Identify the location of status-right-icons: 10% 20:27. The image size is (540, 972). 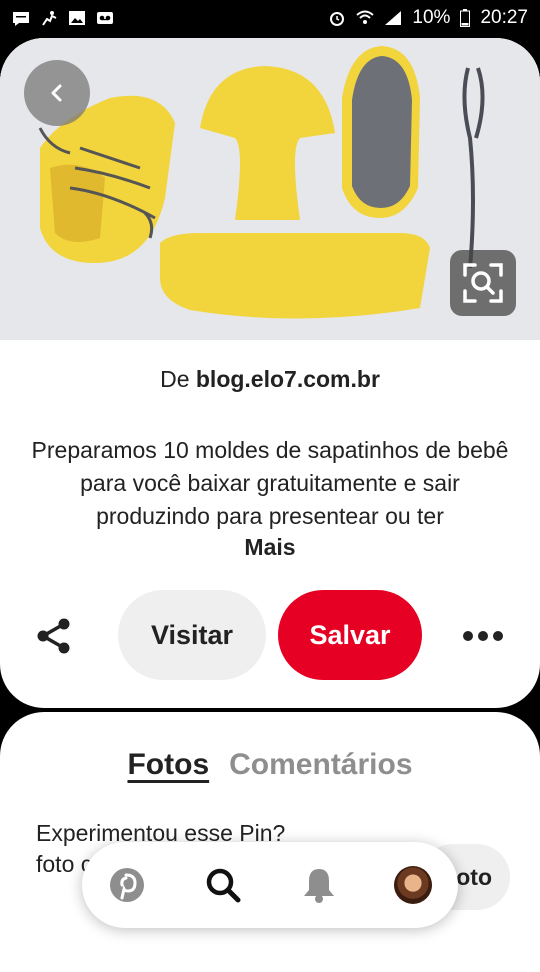
(428, 18).